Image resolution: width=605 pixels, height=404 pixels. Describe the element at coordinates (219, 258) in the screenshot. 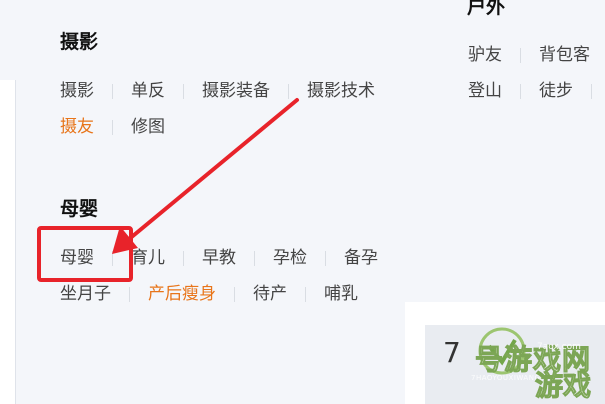

I see `tag-early-education: 早教` at that location.